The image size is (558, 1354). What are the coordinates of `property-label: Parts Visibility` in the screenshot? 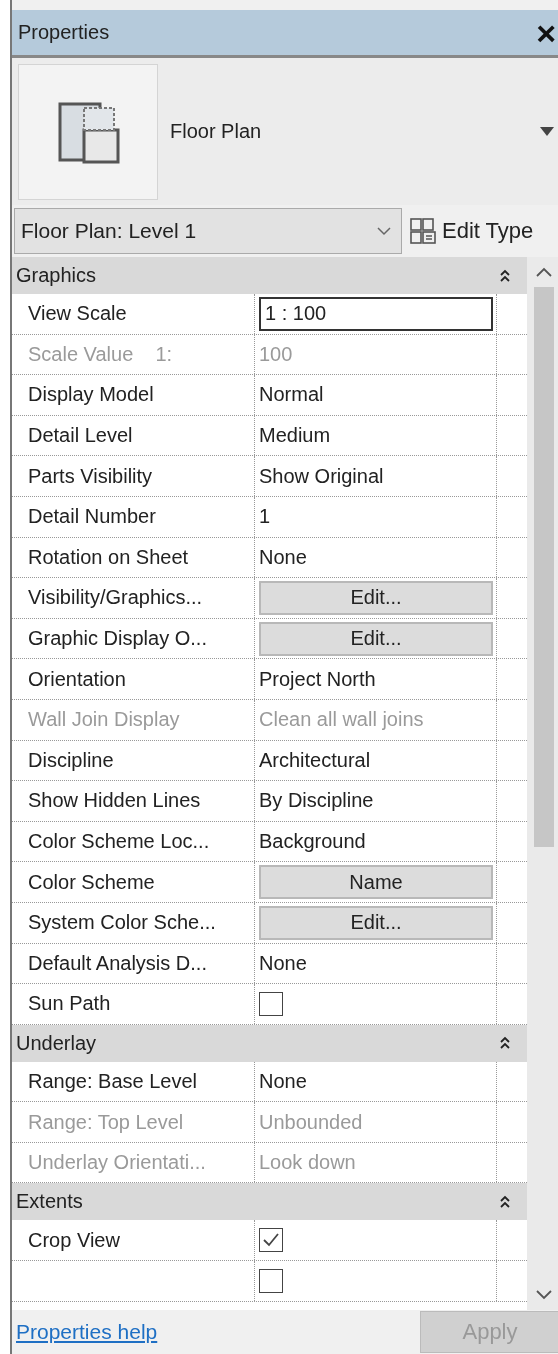 It's located at (90, 476).